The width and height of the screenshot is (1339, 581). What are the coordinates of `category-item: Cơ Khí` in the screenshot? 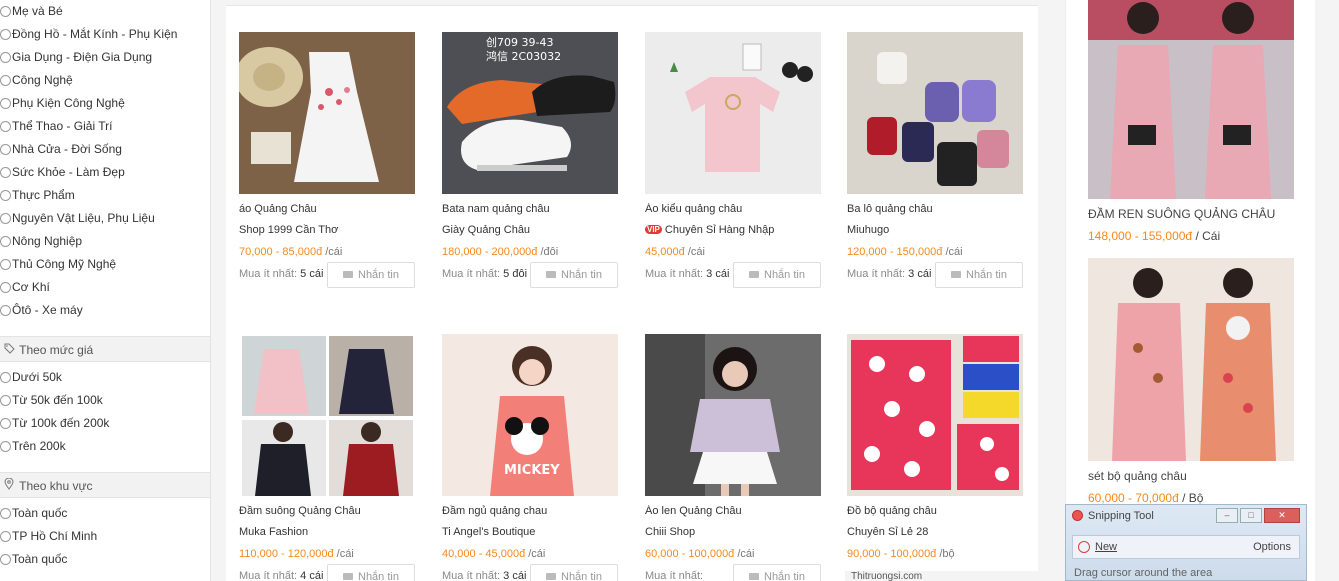 It's located at (105, 287).